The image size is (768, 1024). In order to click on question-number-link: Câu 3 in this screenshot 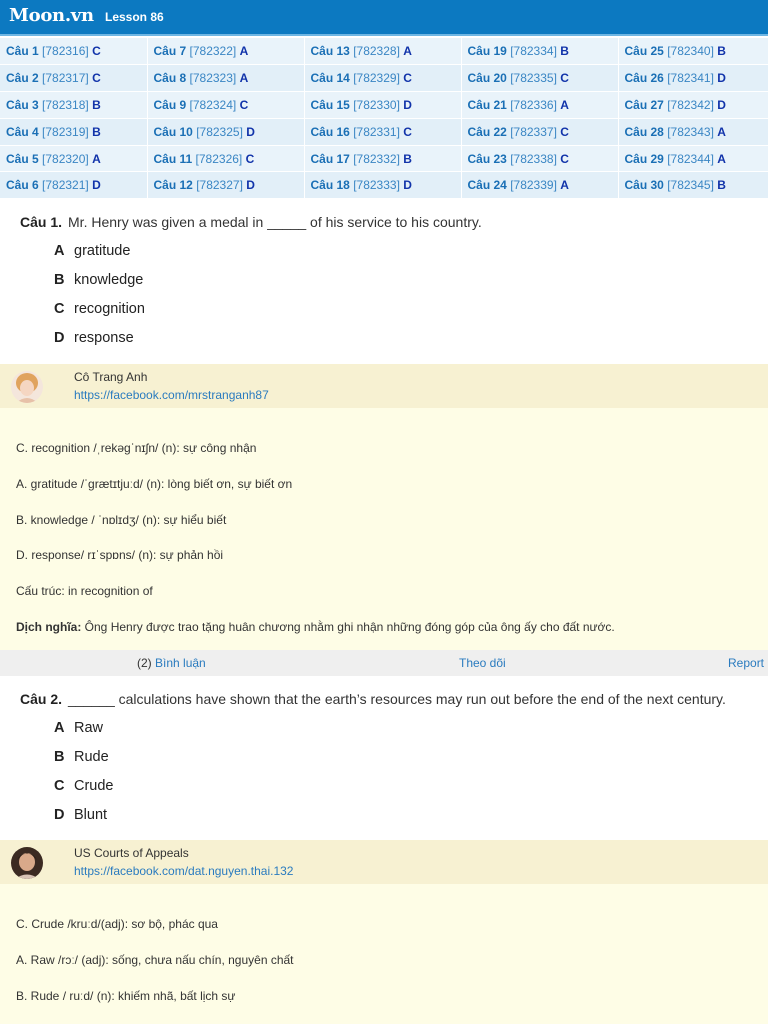, I will do `click(22, 105)`.